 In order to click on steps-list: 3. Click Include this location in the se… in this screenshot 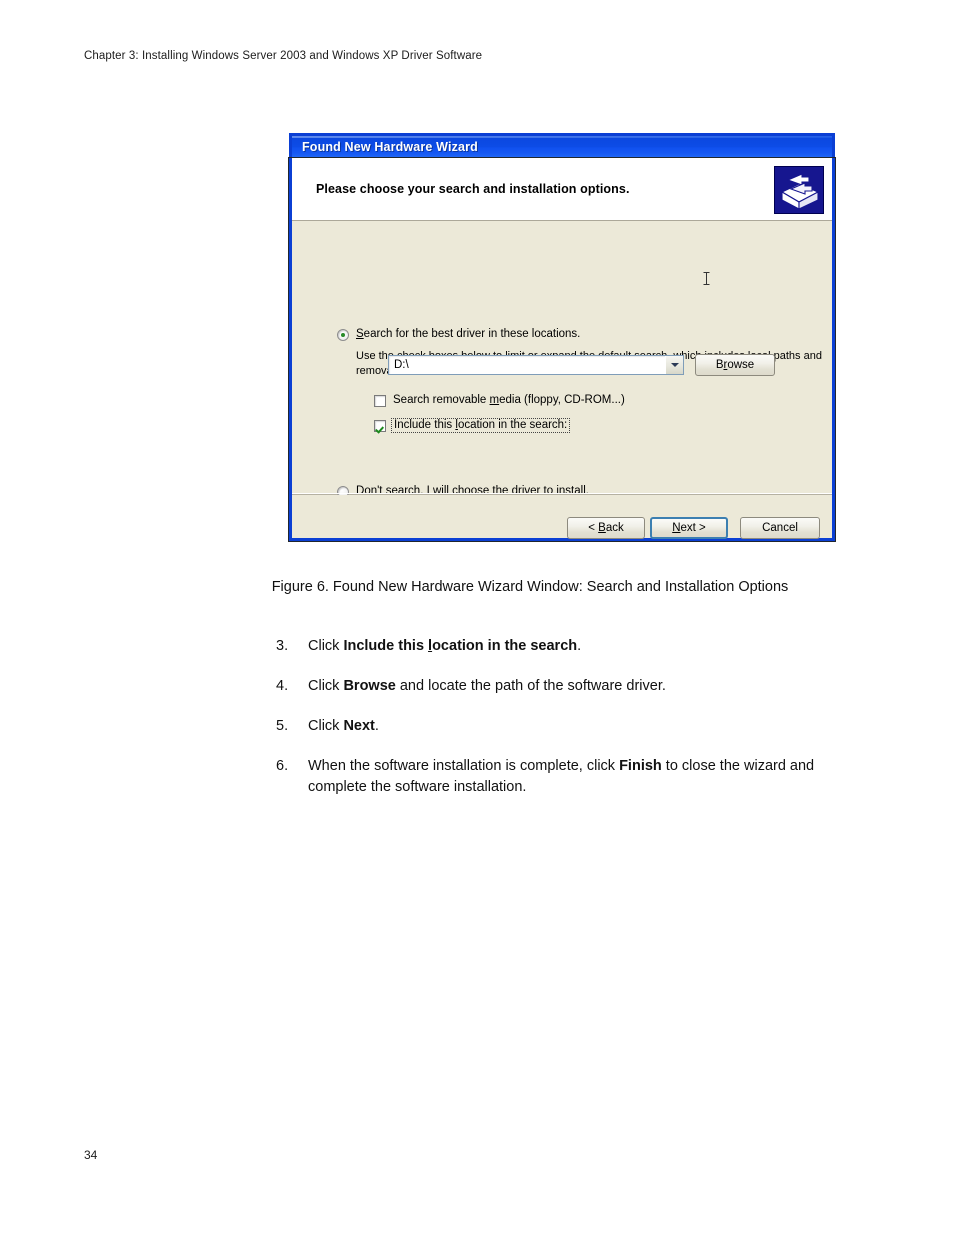, I will do `click(566, 726)`.